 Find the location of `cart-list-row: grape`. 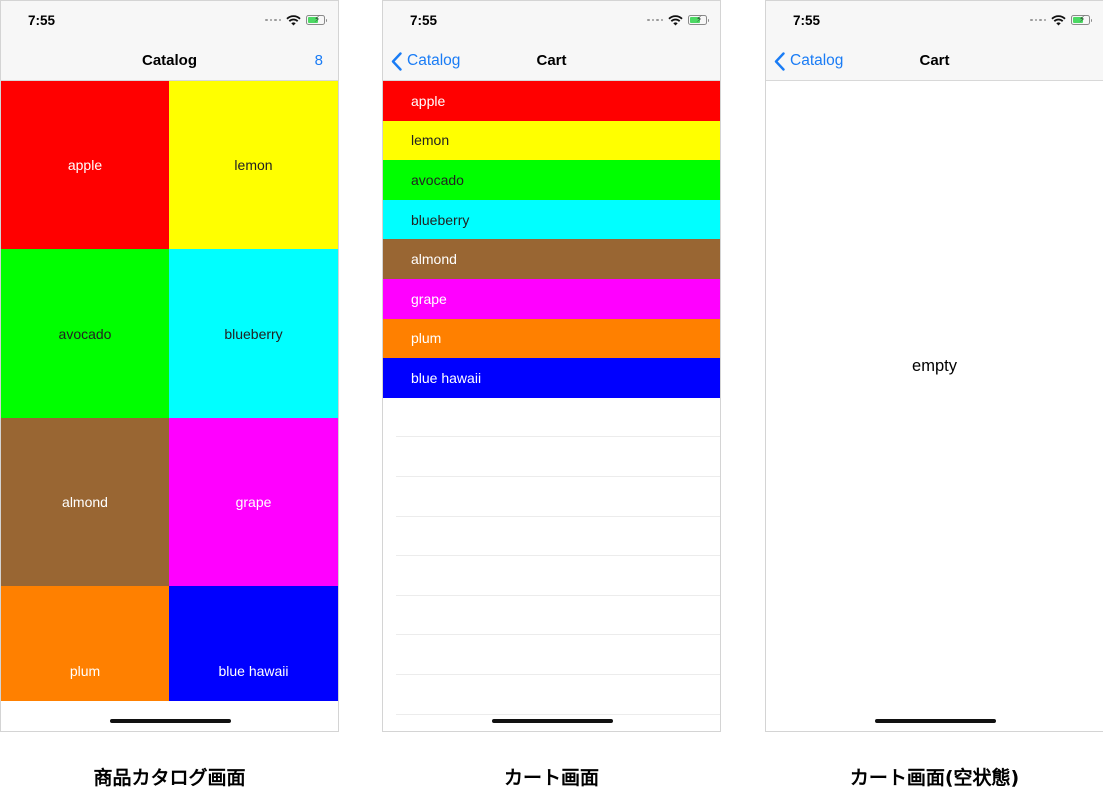

cart-list-row: grape is located at coordinates (551, 298).